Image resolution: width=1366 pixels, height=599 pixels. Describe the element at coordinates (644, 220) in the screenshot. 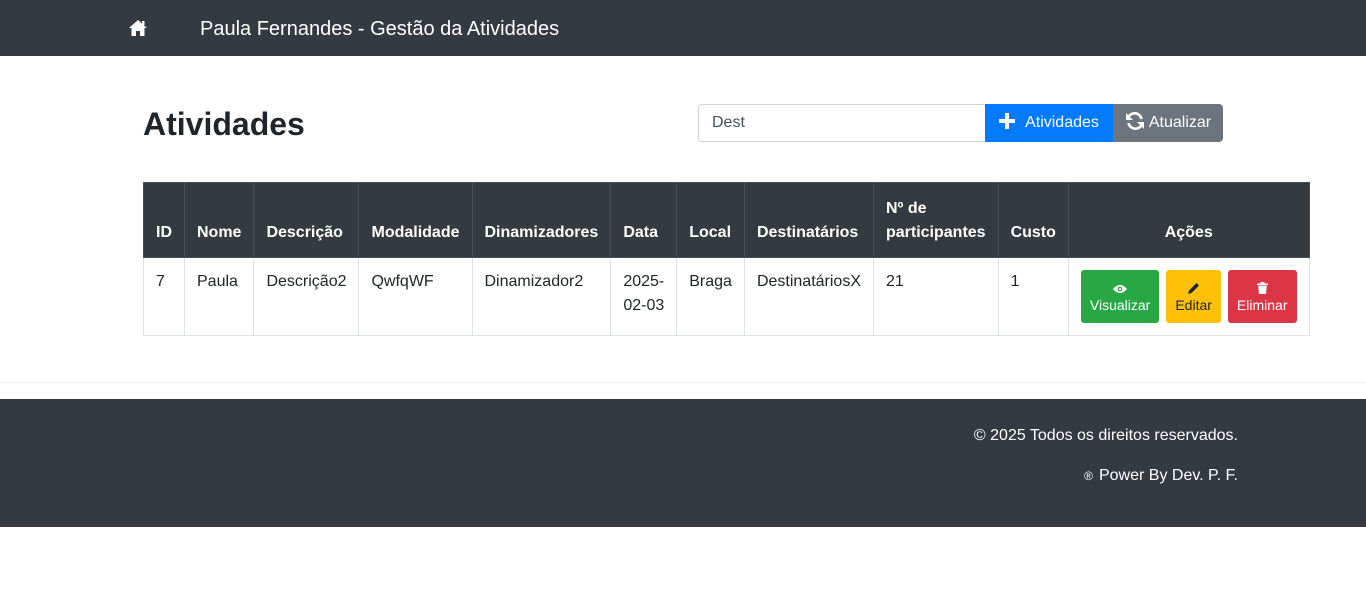

I see `col-header-data: Data` at that location.